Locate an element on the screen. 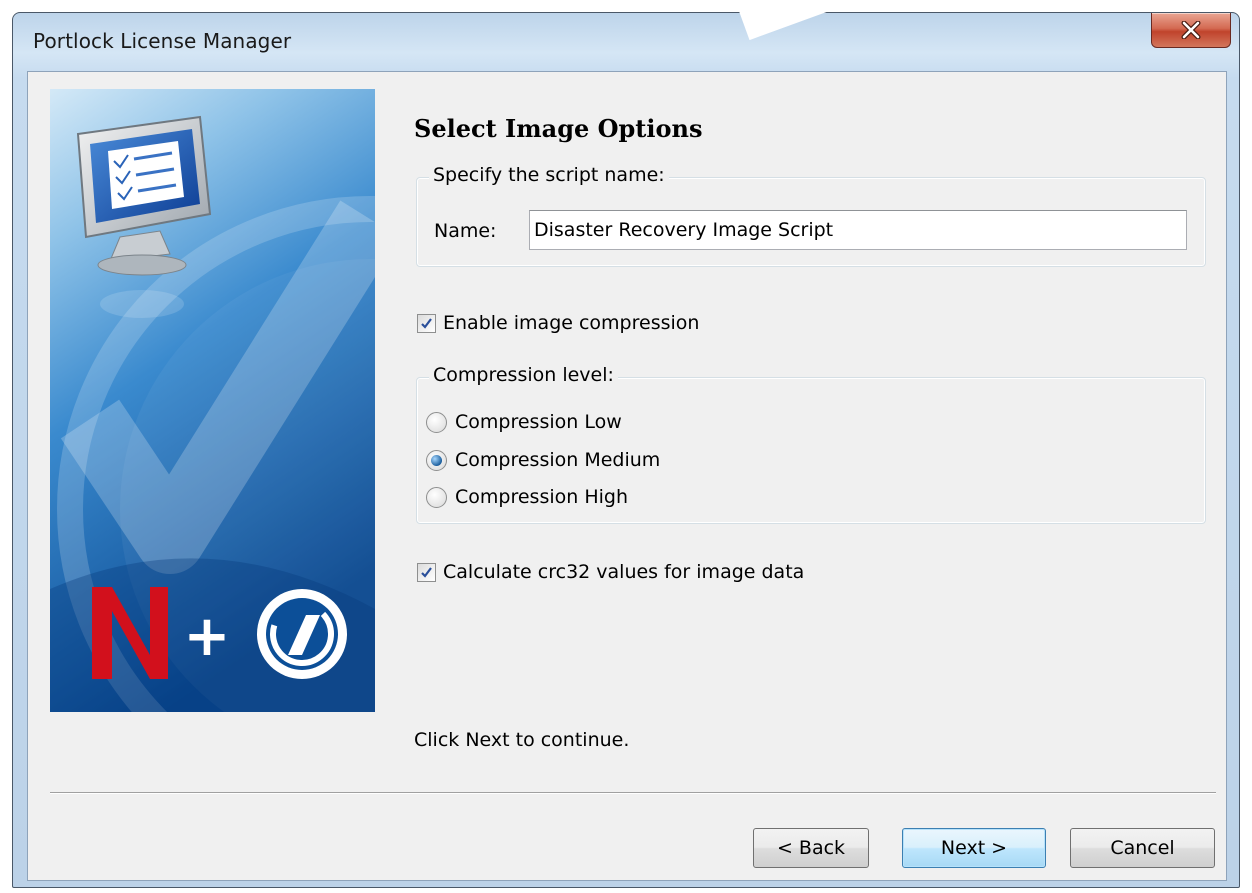  close-x-icon is located at coordinates (1191, 30).